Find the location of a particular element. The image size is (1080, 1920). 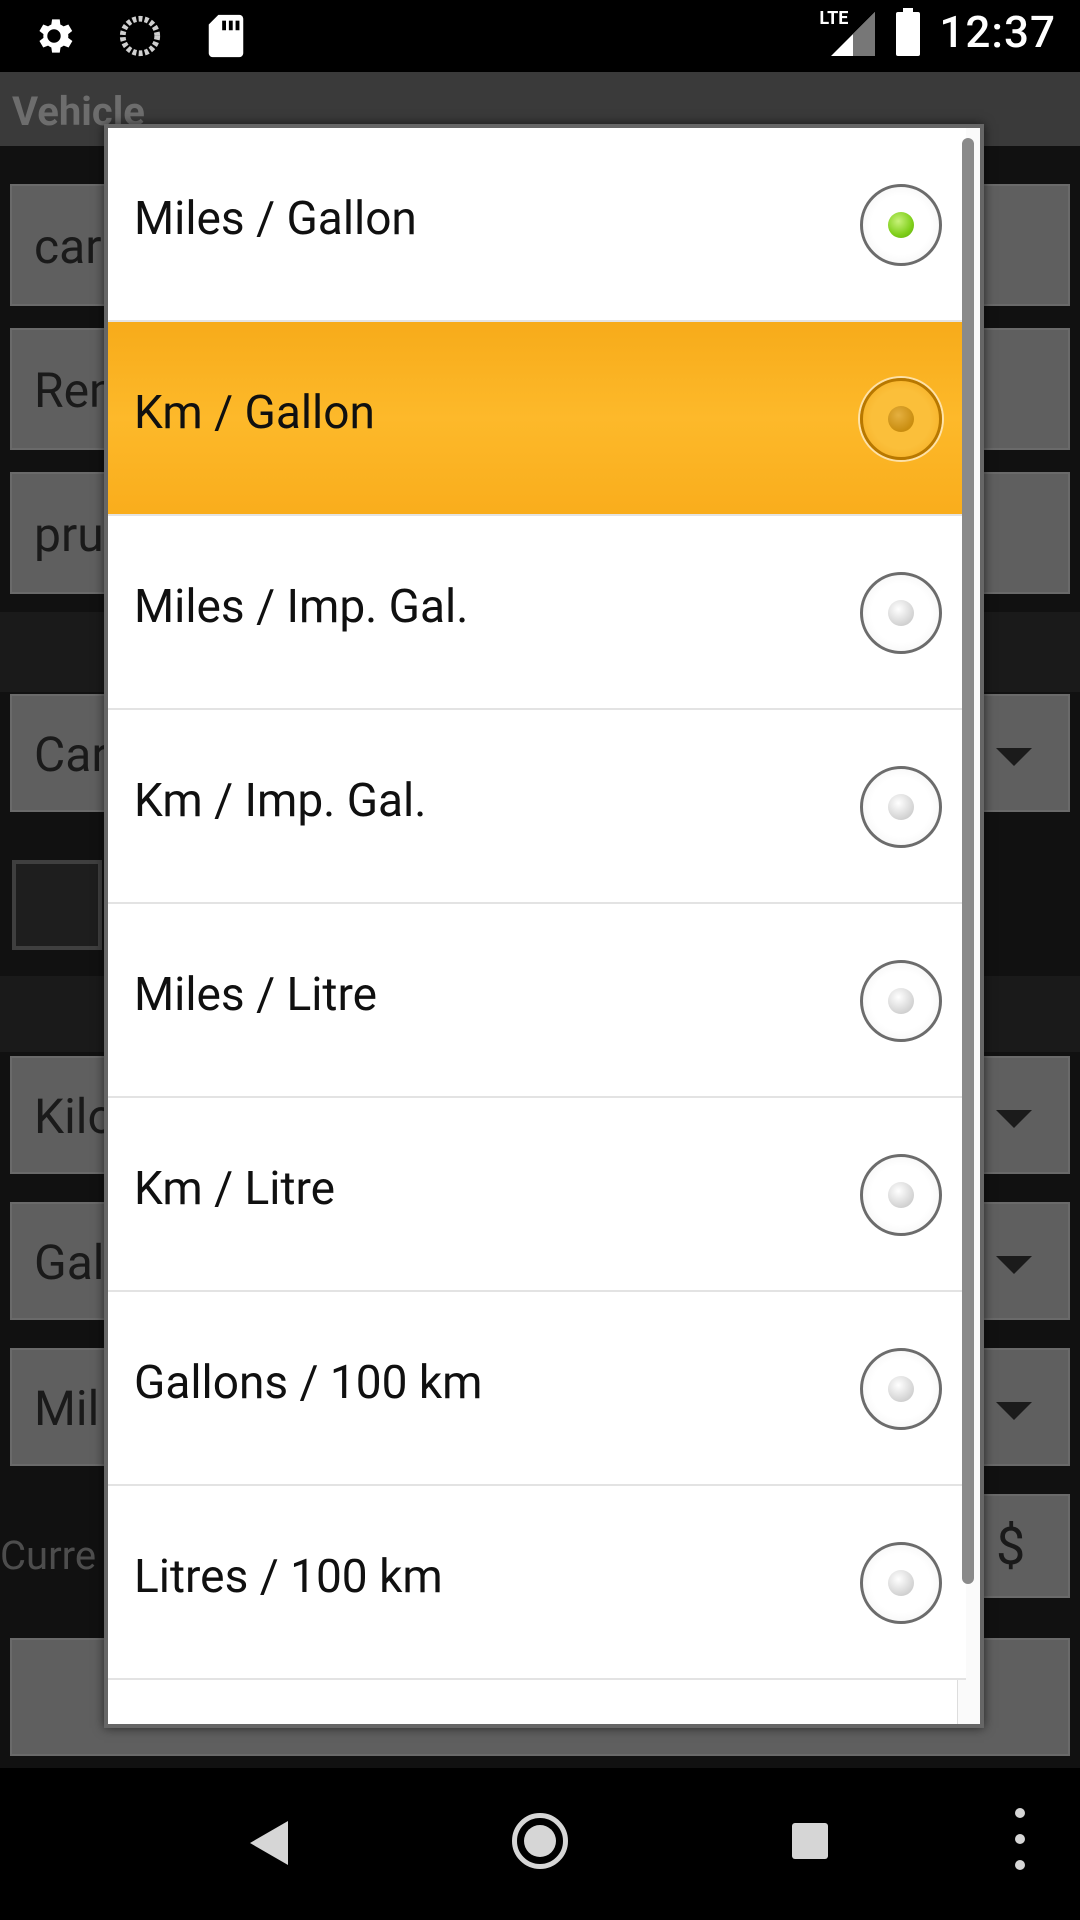

option-label: Gallons / 100 km is located at coordinates (308, 1383).